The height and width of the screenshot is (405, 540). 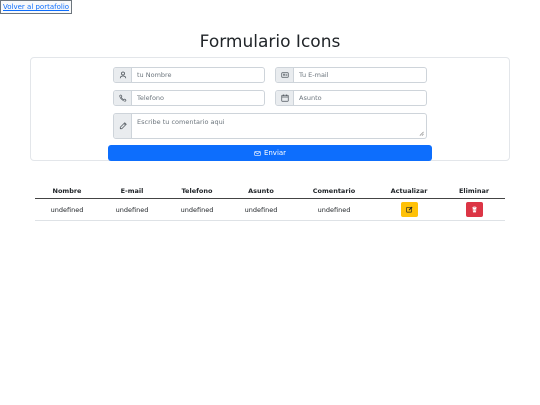 What do you see at coordinates (275, 153) in the screenshot?
I see `send-button-label: Enviar` at bounding box center [275, 153].